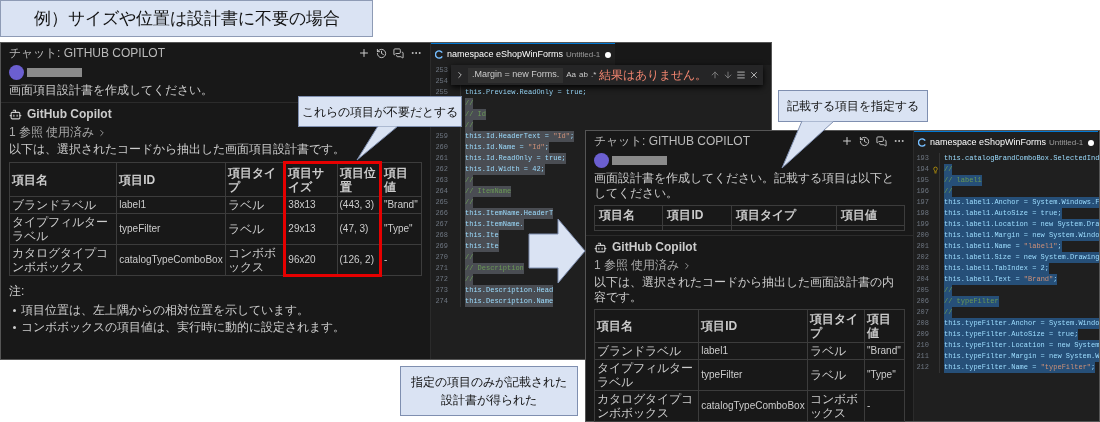 The height and width of the screenshot is (422, 1100). Describe the element at coordinates (183, 327) in the screenshot. I see `note-text: コンボボックスの項目値は、実行時に動的に設定されます。` at that location.